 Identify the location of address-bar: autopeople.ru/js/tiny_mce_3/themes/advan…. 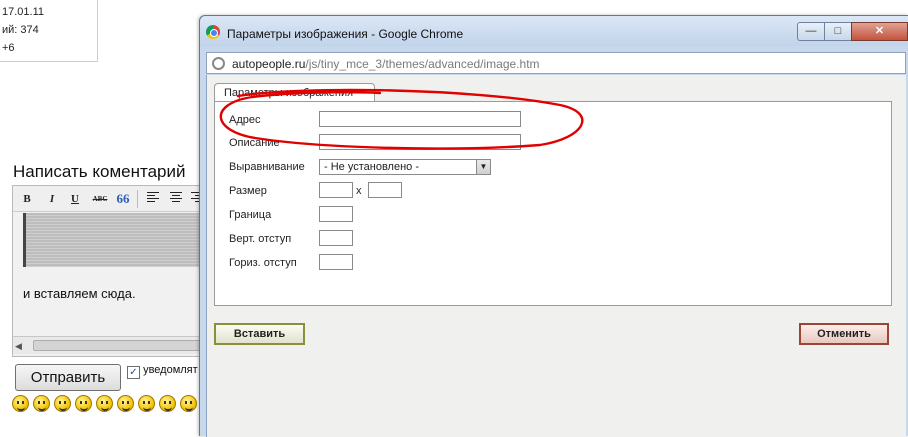
(556, 63).